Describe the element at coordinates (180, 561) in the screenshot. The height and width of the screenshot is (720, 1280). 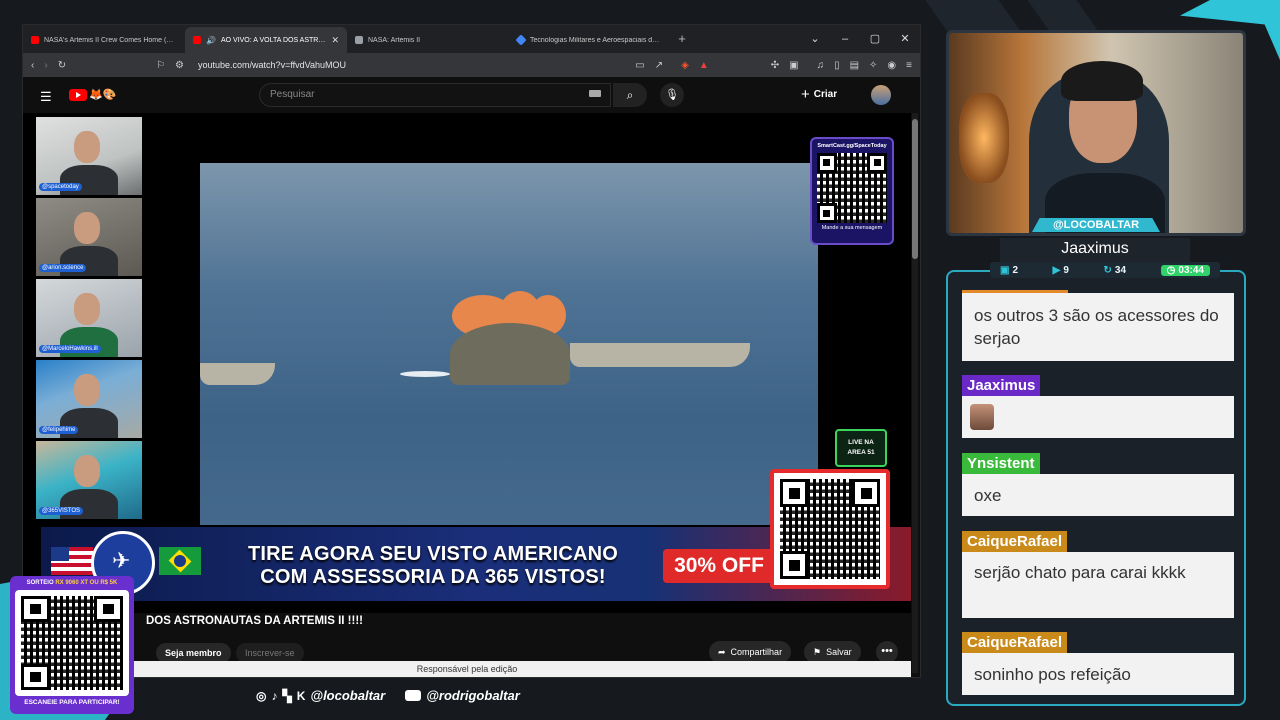
I see `brazil-flag-icon` at that location.